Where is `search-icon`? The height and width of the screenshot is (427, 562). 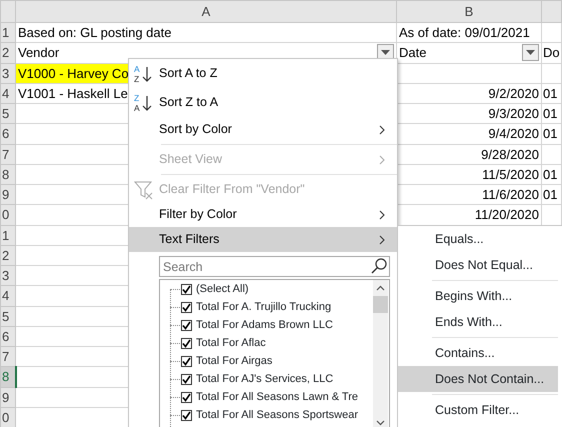 search-icon is located at coordinates (379, 266).